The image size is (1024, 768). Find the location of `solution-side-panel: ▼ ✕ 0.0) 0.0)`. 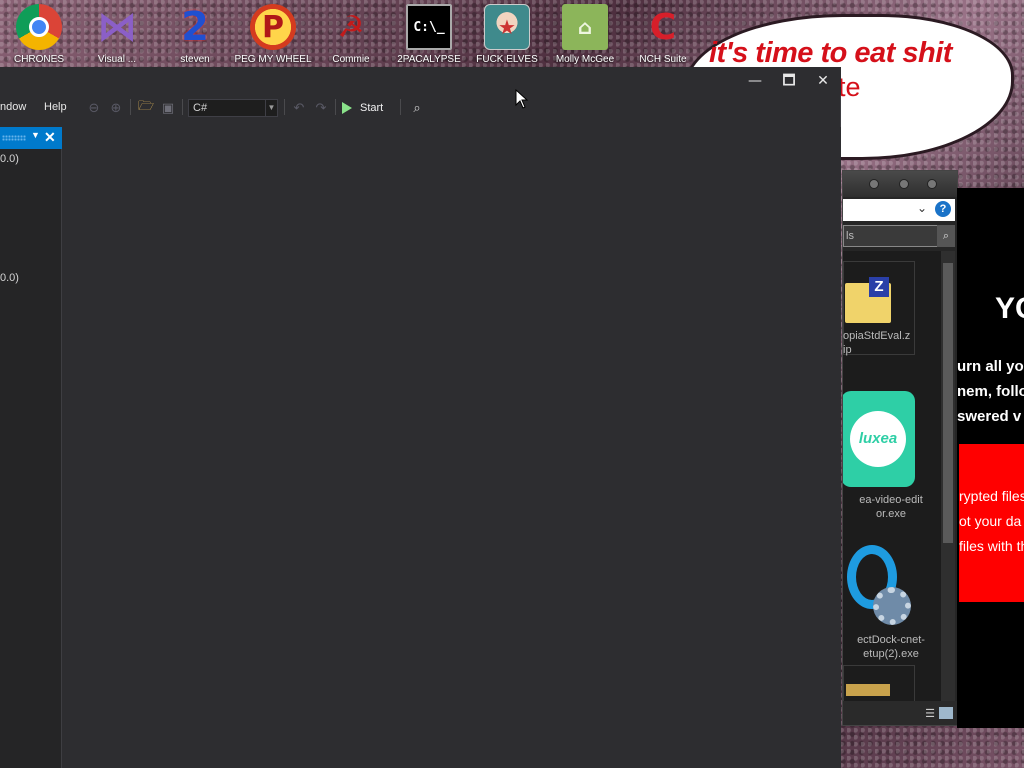

solution-side-panel: ▼ ✕ 0.0) 0.0) is located at coordinates (31, 447).